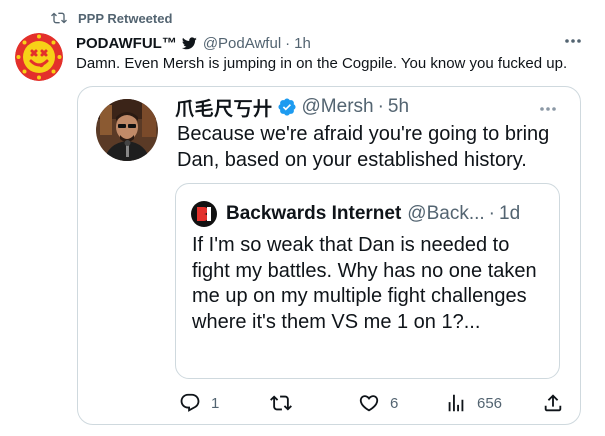  Describe the element at coordinates (313, 214) in the screenshot. I see `inner-author-name: Backwards Internet` at that location.